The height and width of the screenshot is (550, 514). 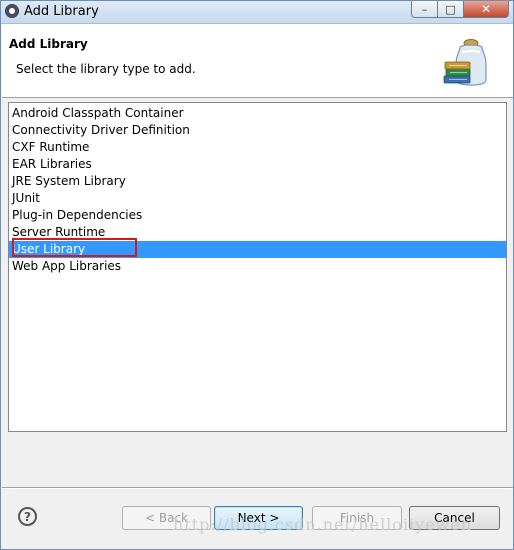 I want to click on list-item: EAR Libraries, so click(x=257, y=164).